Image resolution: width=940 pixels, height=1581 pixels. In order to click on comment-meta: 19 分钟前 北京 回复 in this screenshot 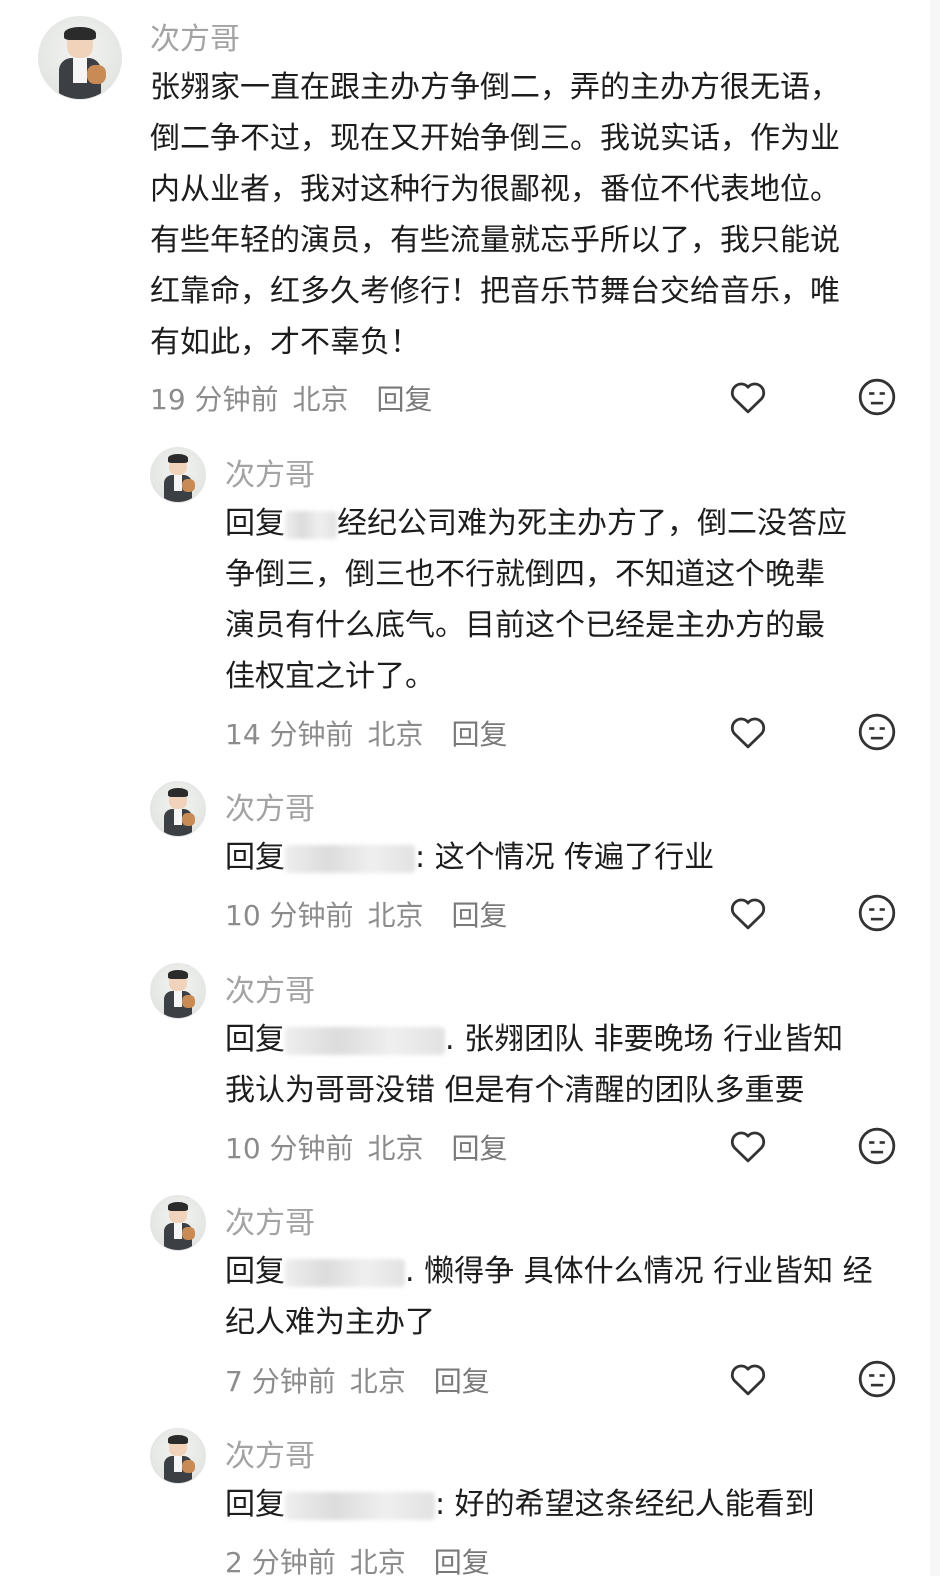, I will do `click(298, 398)`.